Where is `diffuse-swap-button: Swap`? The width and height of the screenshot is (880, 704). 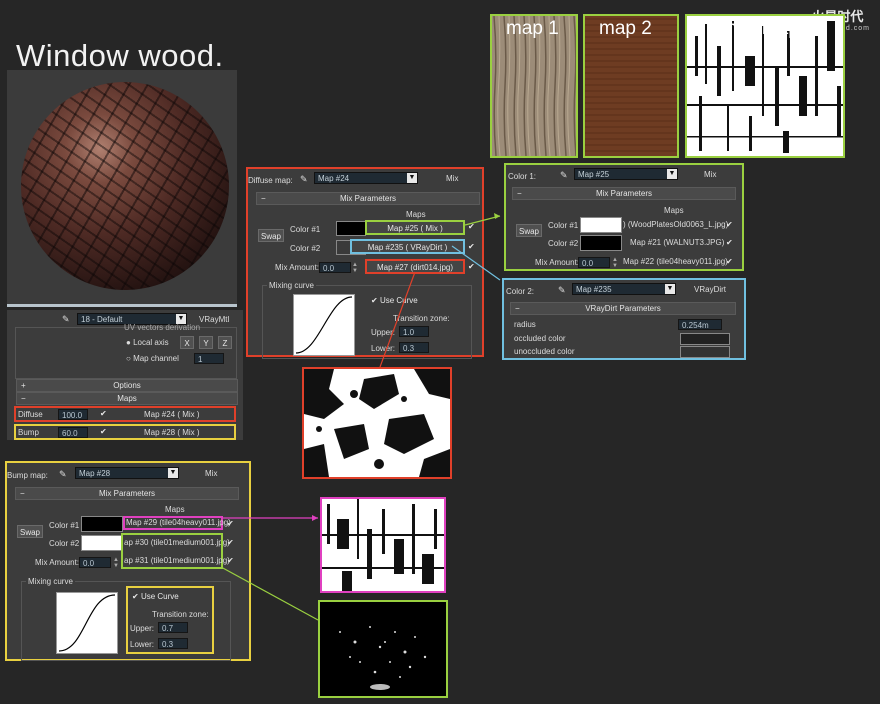 diffuse-swap-button: Swap is located at coordinates (271, 235).